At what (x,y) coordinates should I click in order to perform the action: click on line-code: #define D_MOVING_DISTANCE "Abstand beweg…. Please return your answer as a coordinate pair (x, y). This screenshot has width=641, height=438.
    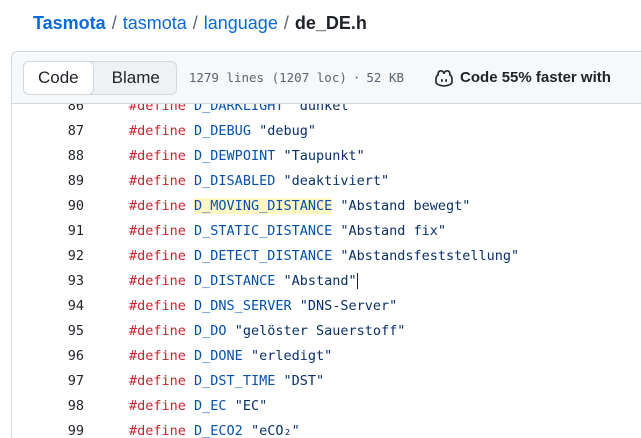
    Looking at the image, I should click on (300, 205).